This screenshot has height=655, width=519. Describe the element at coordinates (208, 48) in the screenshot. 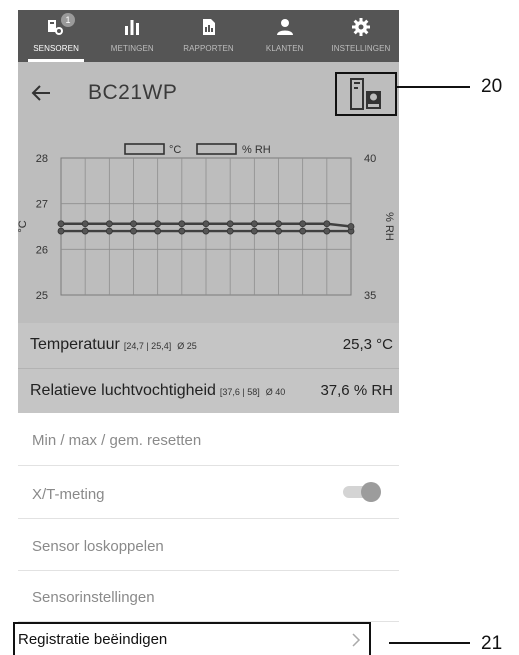

I see `nav-label: RAPPORTEN` at that location.